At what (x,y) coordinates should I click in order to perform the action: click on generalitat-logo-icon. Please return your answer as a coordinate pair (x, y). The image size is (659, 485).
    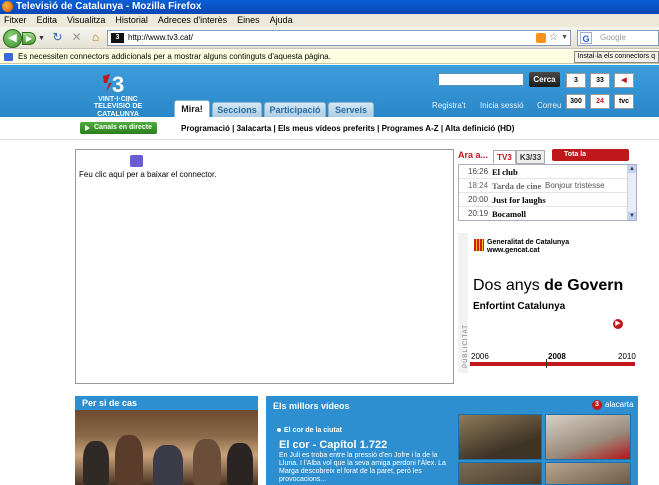
    Looking at the image, I should click on (479, 245).